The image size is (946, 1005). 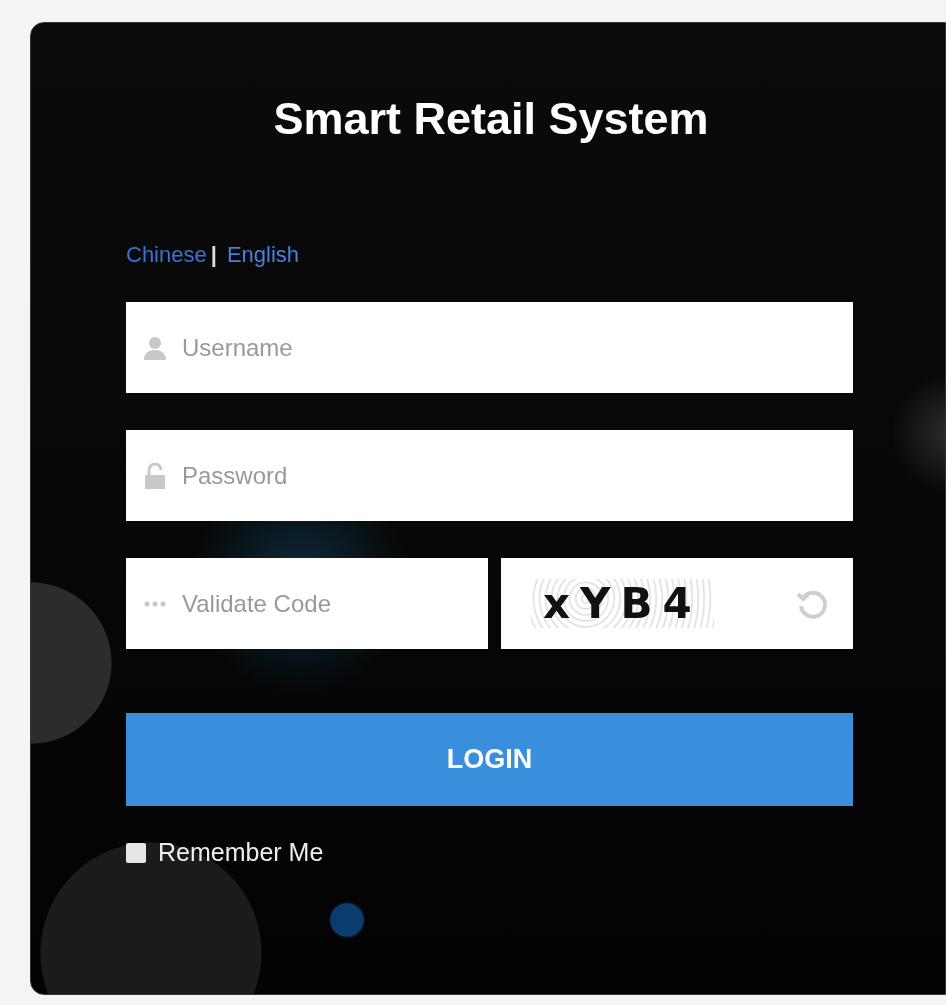 What do you see at coordinates (155, 475) in the screenshot?
I see `lock-icon` at bounding box center [155, 475].